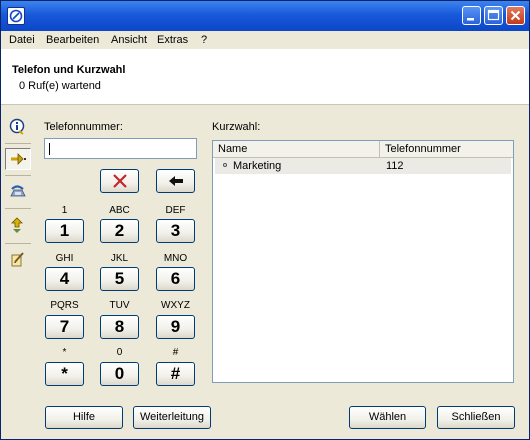 The image size is (530, 440). I want to click on close-button: Schließen, so click(476, 417).